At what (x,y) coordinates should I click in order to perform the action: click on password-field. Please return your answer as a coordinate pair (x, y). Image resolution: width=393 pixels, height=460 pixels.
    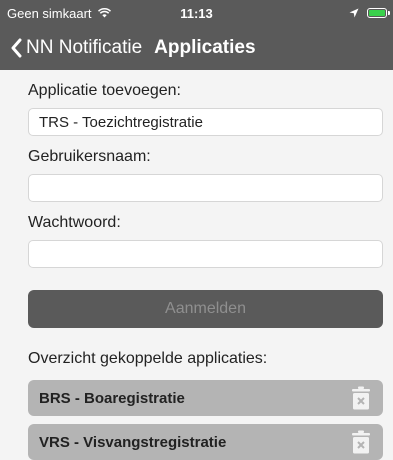
    Looking at the image, I should click on (205, 254).